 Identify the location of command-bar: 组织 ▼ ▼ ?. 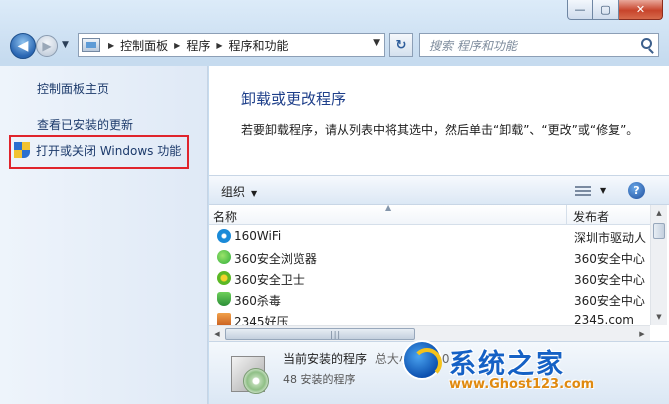
(439, 190).